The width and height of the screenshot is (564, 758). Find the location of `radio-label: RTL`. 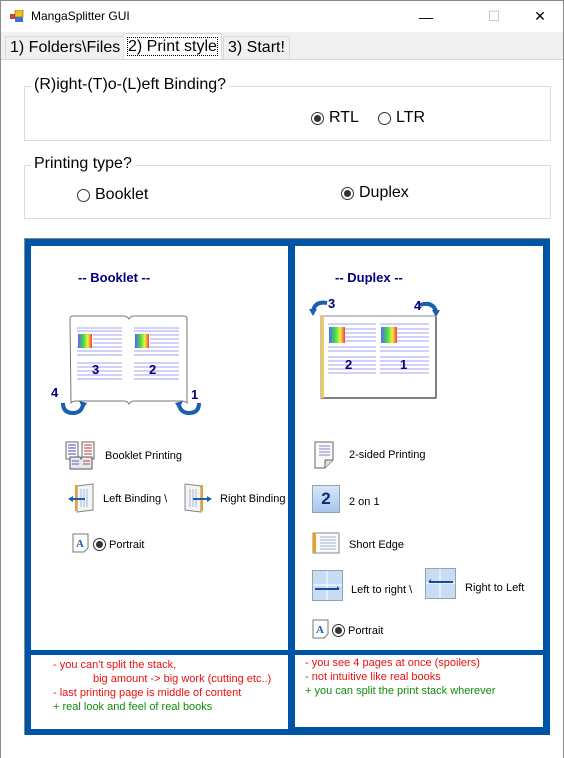

radio-label: RTL is located at coordinates (344, 117).